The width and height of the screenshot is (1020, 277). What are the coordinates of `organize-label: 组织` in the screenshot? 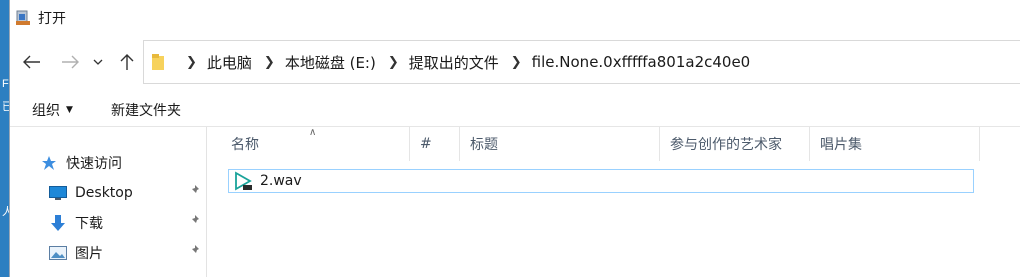 It's located at (46, 111).